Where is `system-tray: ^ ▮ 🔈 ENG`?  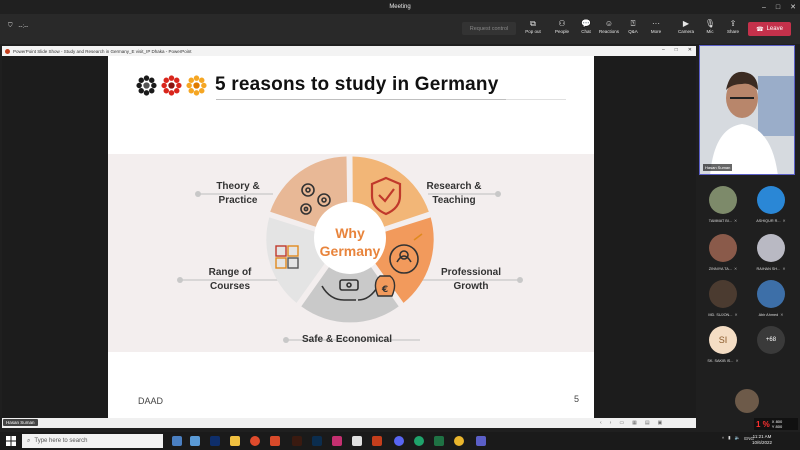
system-tray: ^ ▮ 🔈 ENG is located at coordinates (738, 438).